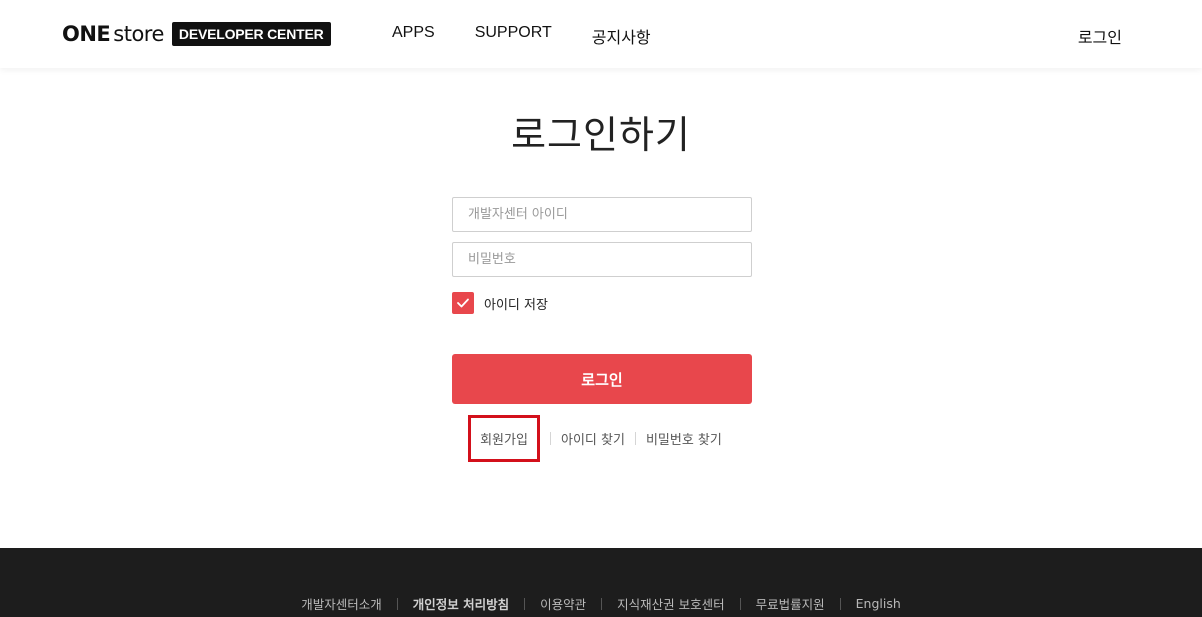 The width and height of the screenshot is (1202, 617). What do you see at coordinates (601, 135) in the screenshot?
I see `page-title: 로그인하기` at bounding box center [601, 135].